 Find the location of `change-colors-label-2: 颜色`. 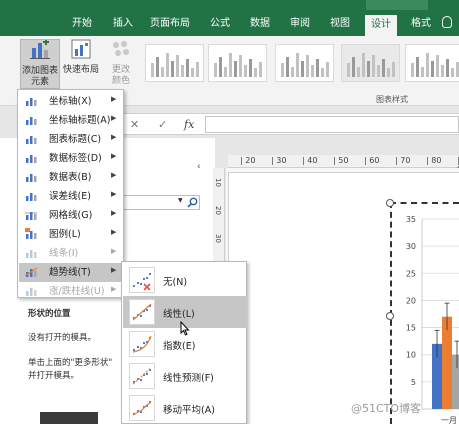

change-colors-label-2: 颜色 is located at coordinates (120, 81).